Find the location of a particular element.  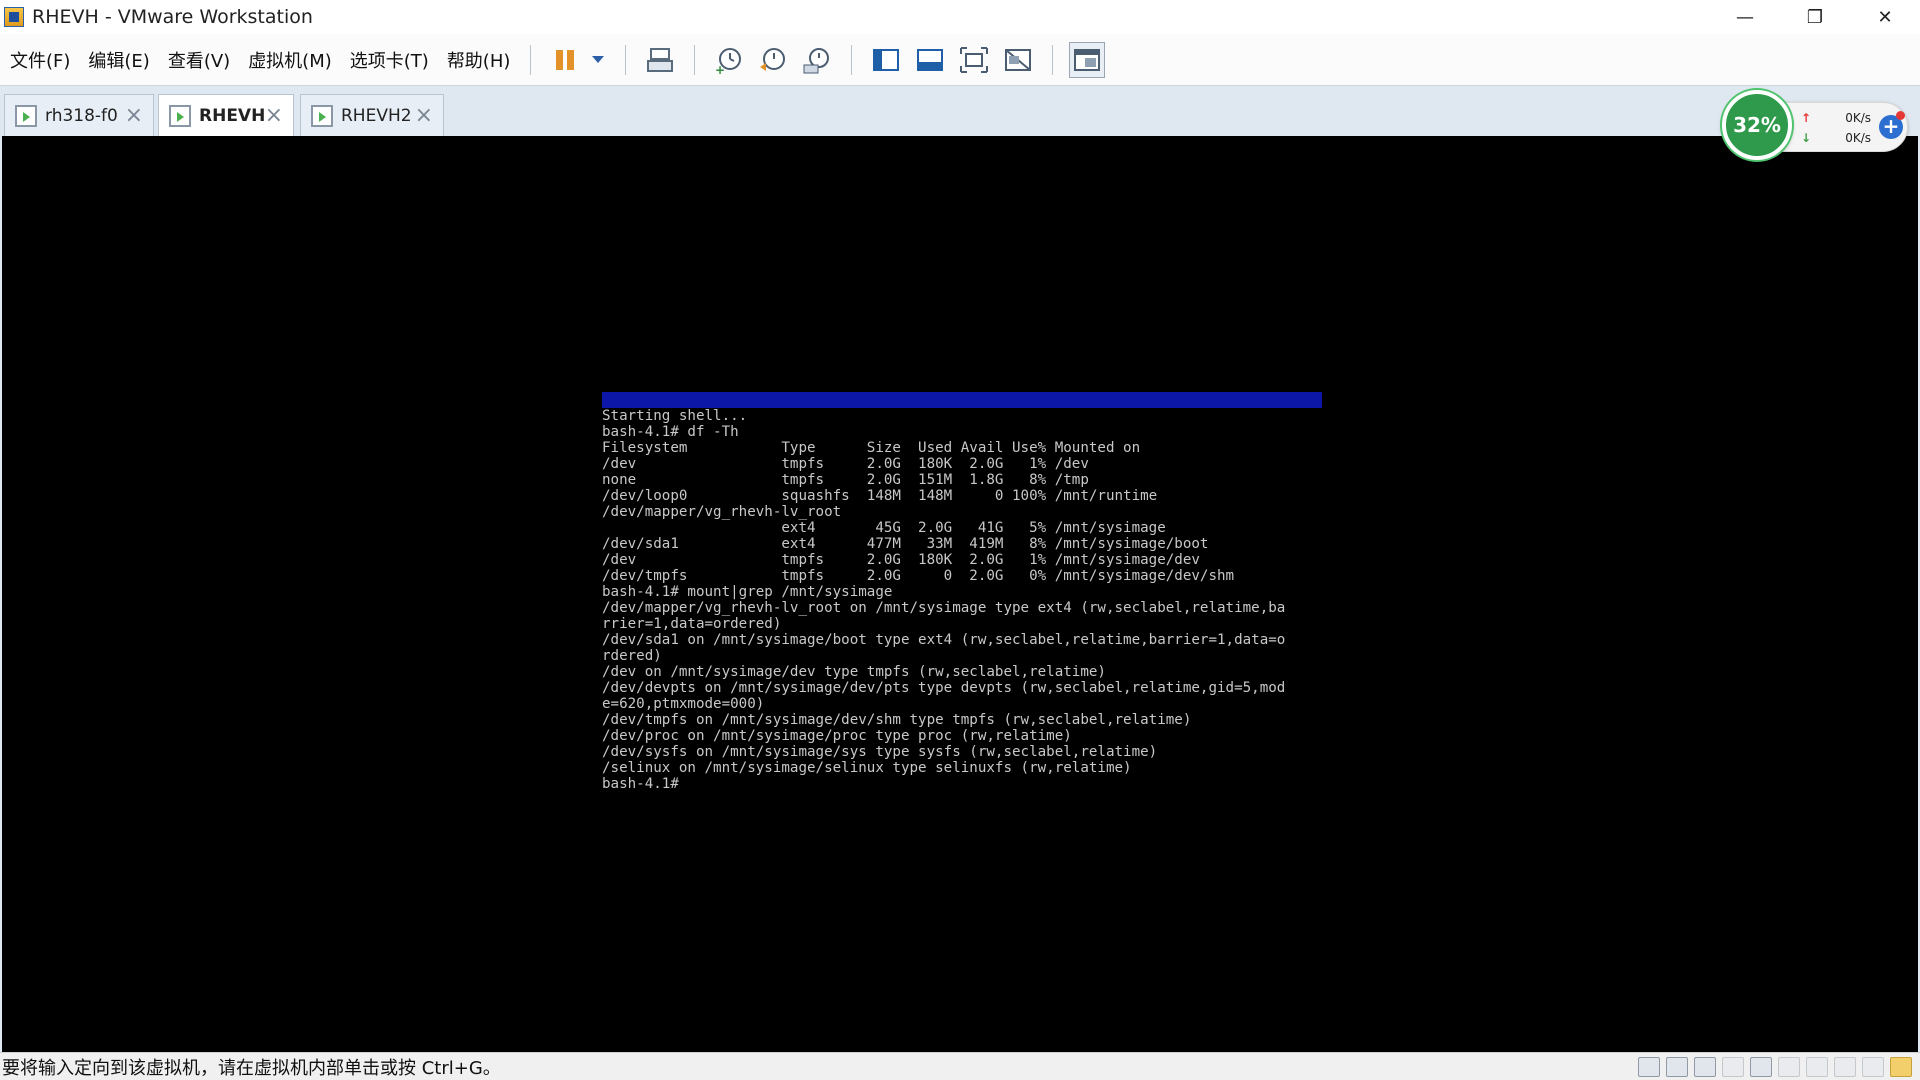

download-speed: 0K/s is located at coordinates (1858, 138).